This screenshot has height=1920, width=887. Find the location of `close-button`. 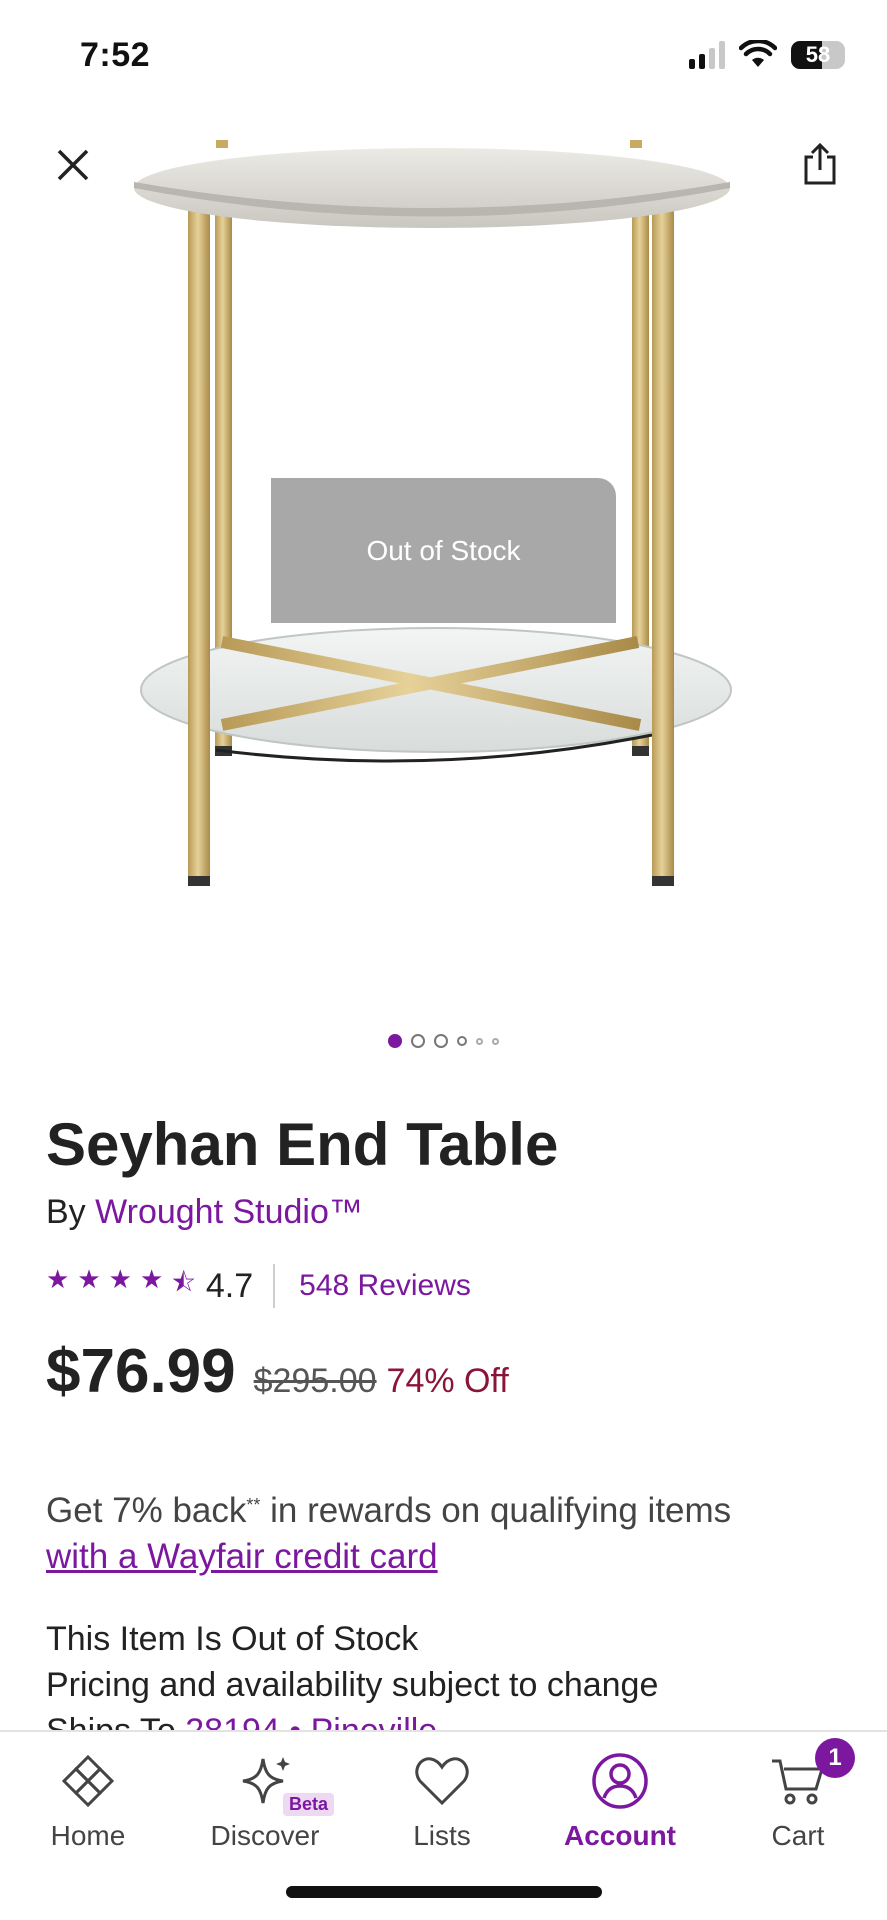

close-button is located at coordinates (73, 165).